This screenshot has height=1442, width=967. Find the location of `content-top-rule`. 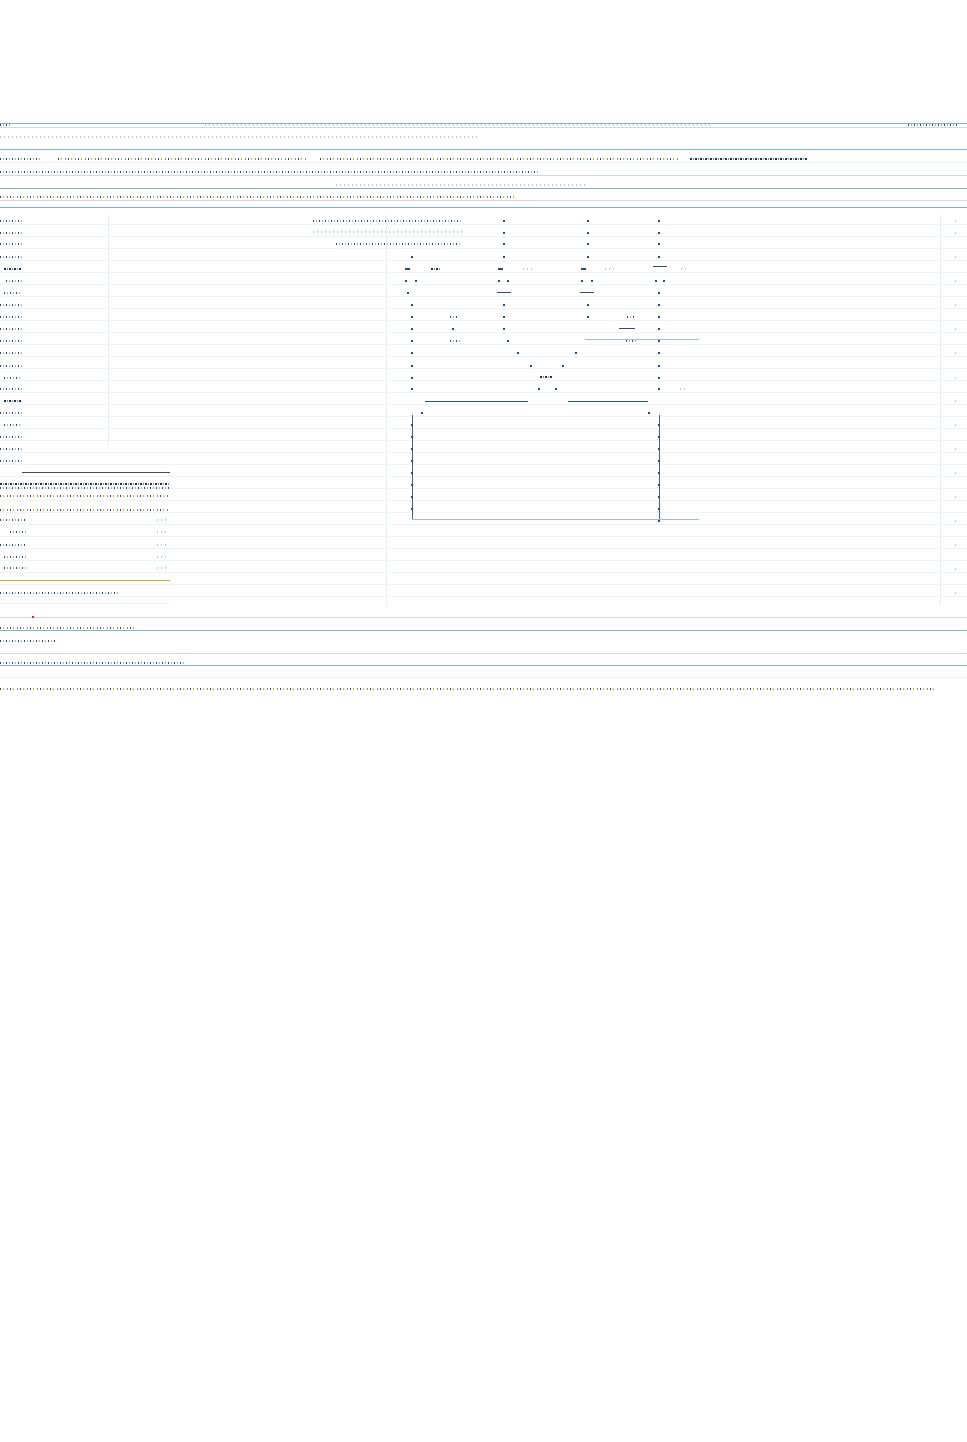

content-top-rule is located at coordinates (483, 188).